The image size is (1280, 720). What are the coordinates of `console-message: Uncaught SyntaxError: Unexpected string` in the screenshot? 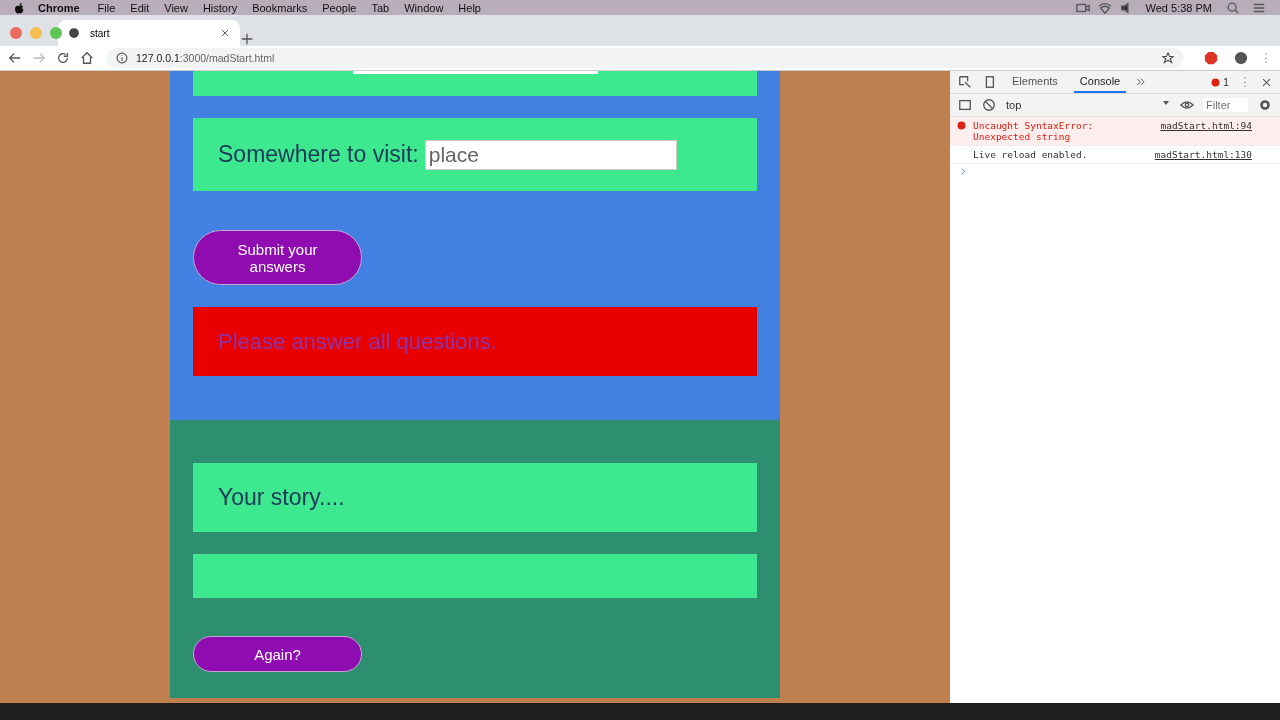 It's located at (1033, 131).